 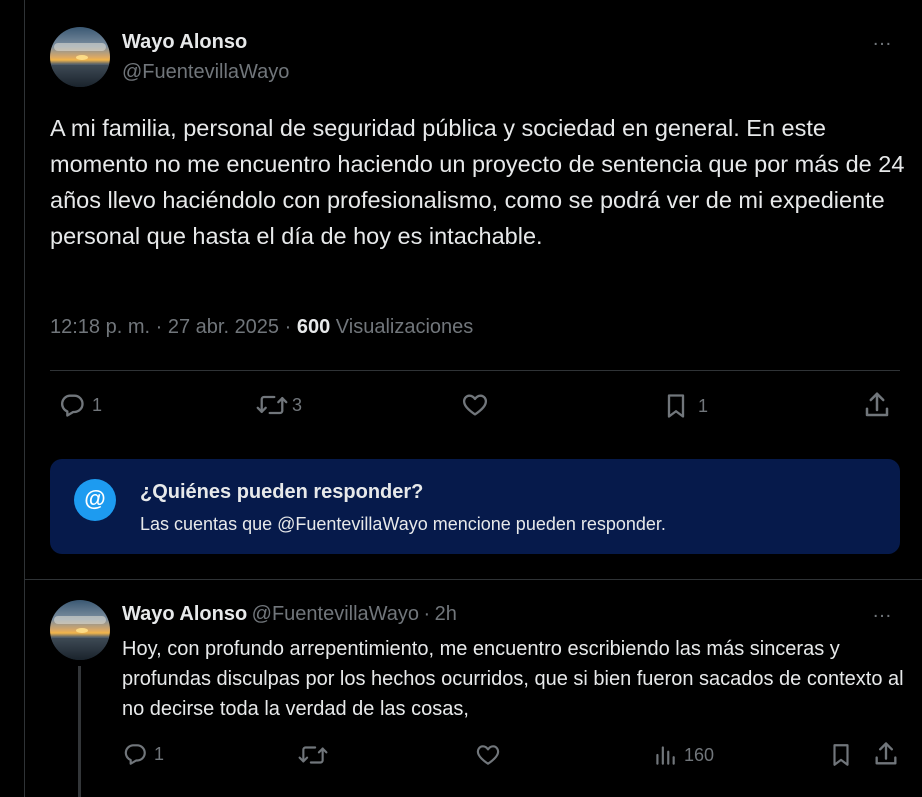 I want to click on retweet-button: 3, so click(x=279, y=405).